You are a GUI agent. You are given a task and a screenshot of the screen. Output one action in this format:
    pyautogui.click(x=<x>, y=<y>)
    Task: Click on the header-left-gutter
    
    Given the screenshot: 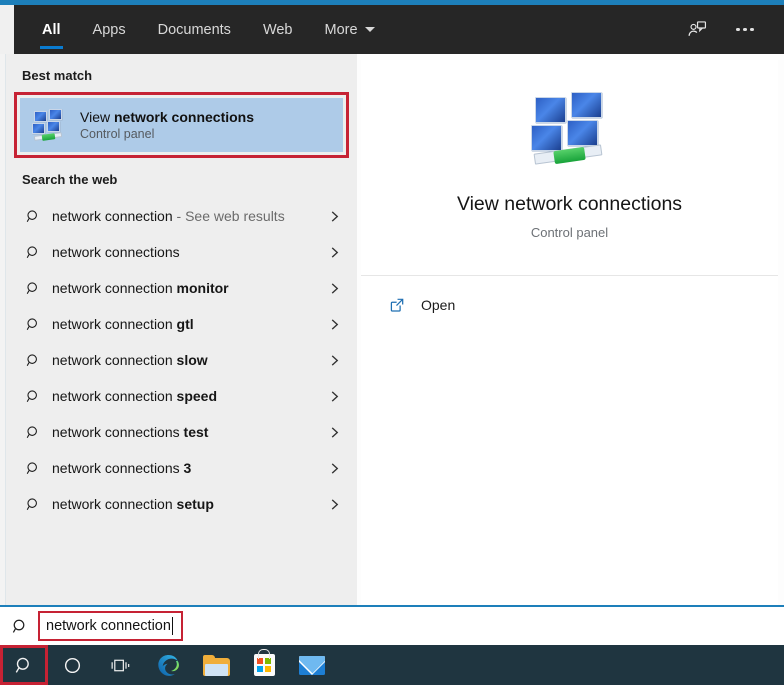 What is the action you would take?
    pyautogui.click(x=7, y=29)
    